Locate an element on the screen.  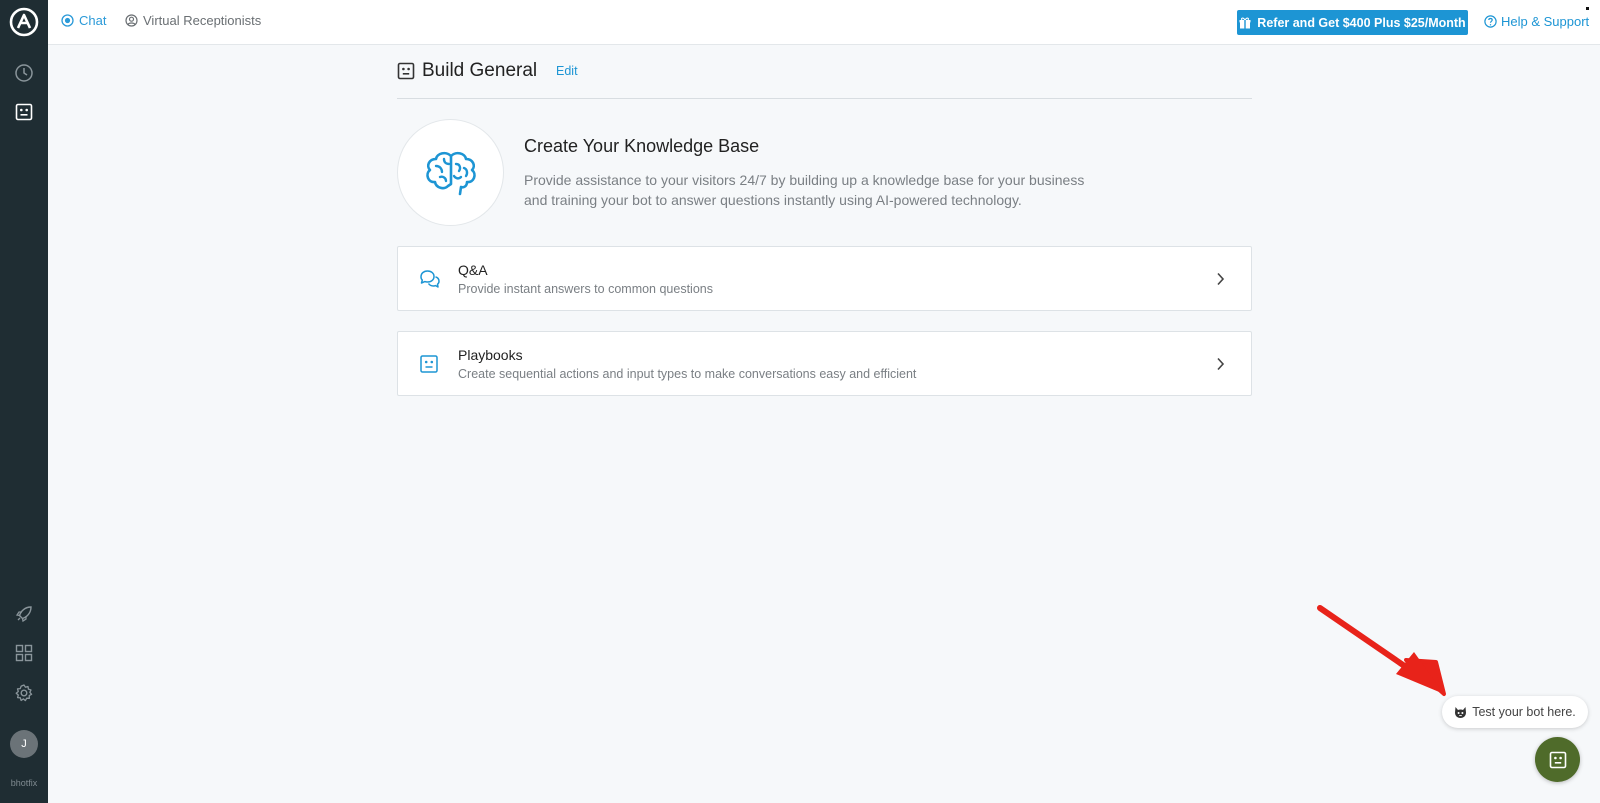
left-sidebar: J bhotfix is located at coordinates (24, 401).